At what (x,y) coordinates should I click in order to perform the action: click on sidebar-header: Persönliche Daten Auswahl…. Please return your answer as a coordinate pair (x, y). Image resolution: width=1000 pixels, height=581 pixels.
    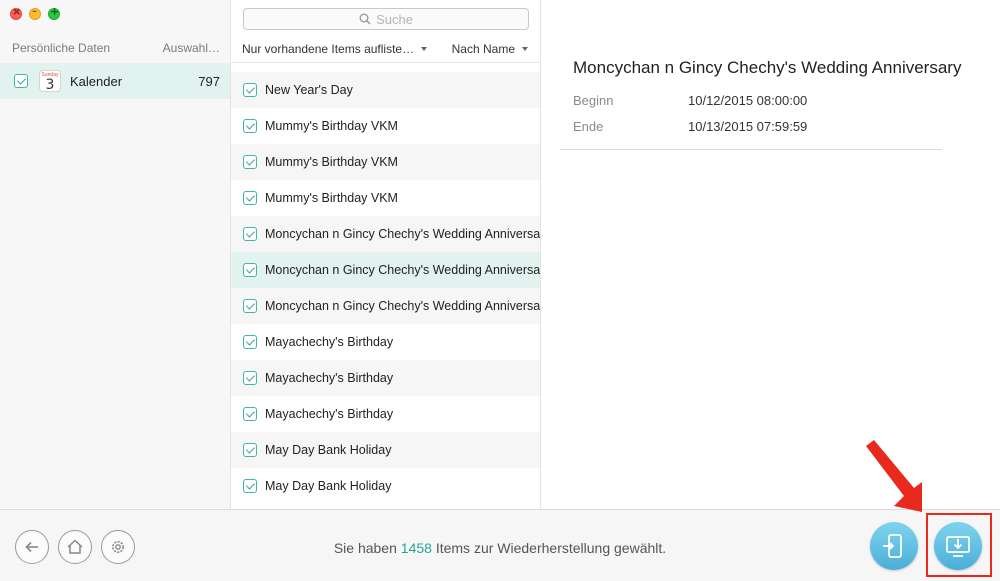
    Looking at the image, I should click on (116, 48).